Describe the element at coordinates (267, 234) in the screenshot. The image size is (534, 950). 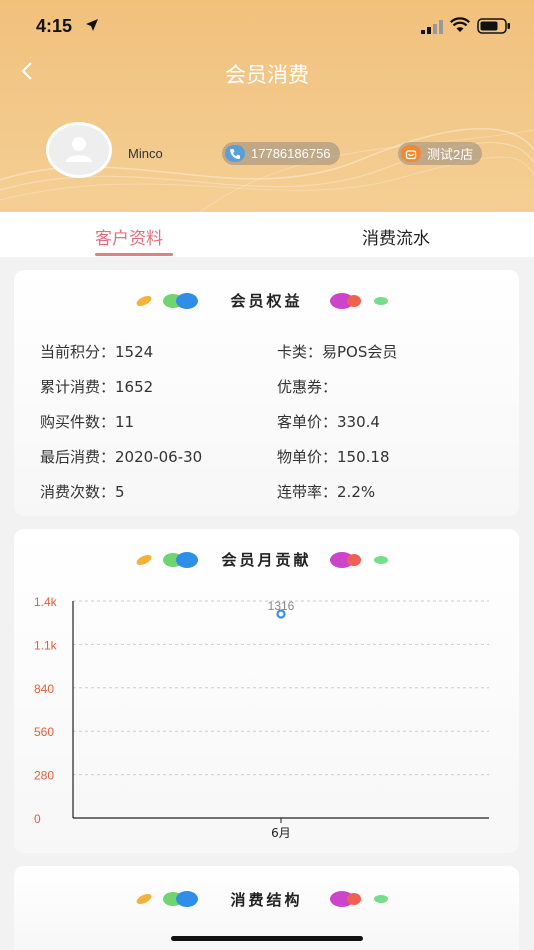
I see `tab-bar: 客户资料 消费流水` at that location.